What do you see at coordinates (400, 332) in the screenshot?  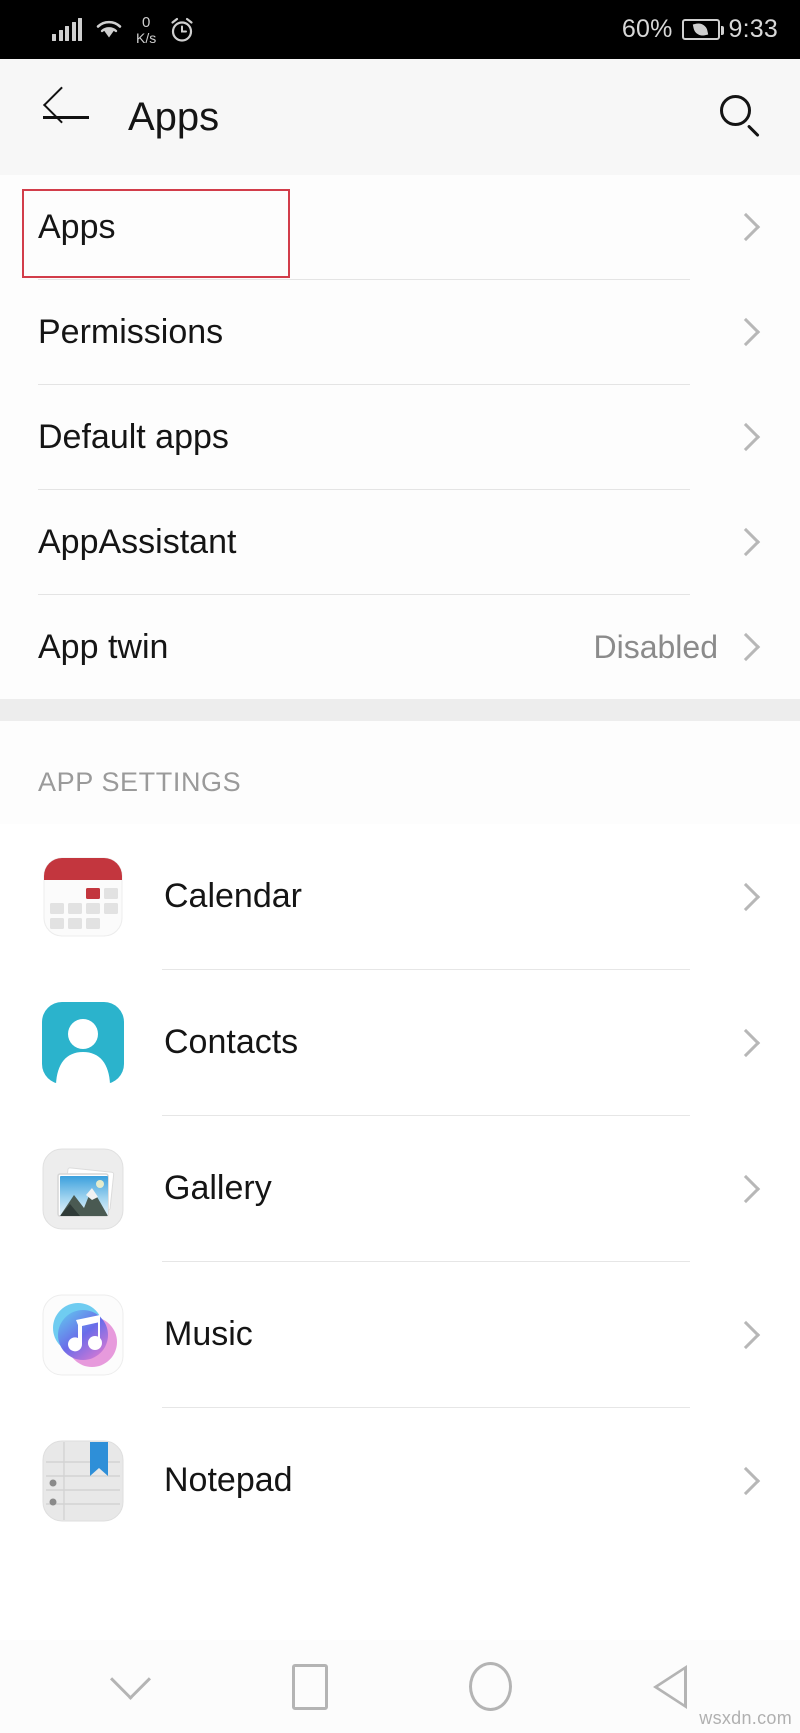 I see `setting-row-permissions: Permissions` at bounding box center [400, 332].